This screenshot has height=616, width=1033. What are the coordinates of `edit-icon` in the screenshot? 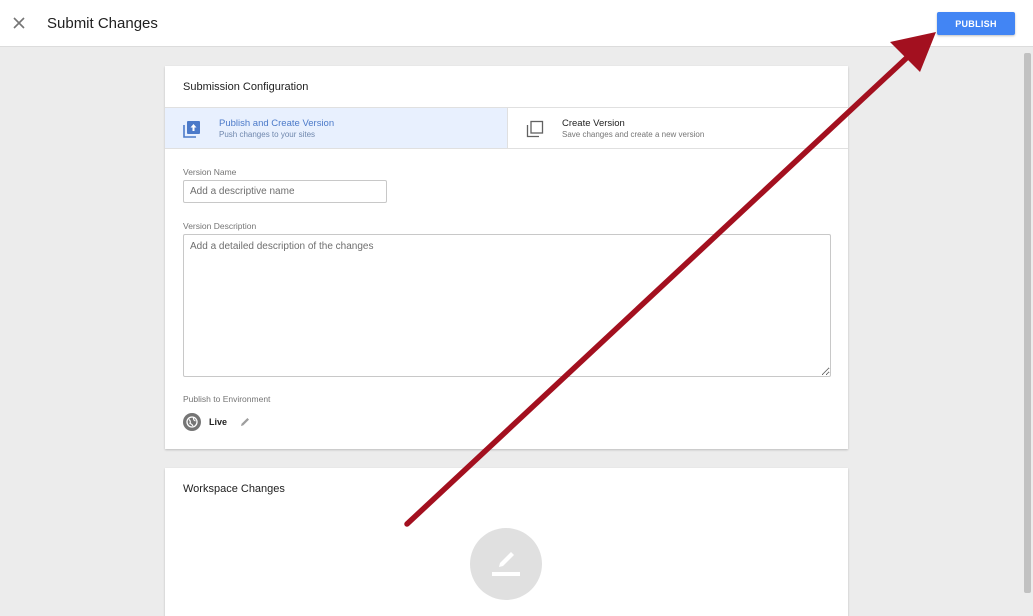 It's located at (506, 564).